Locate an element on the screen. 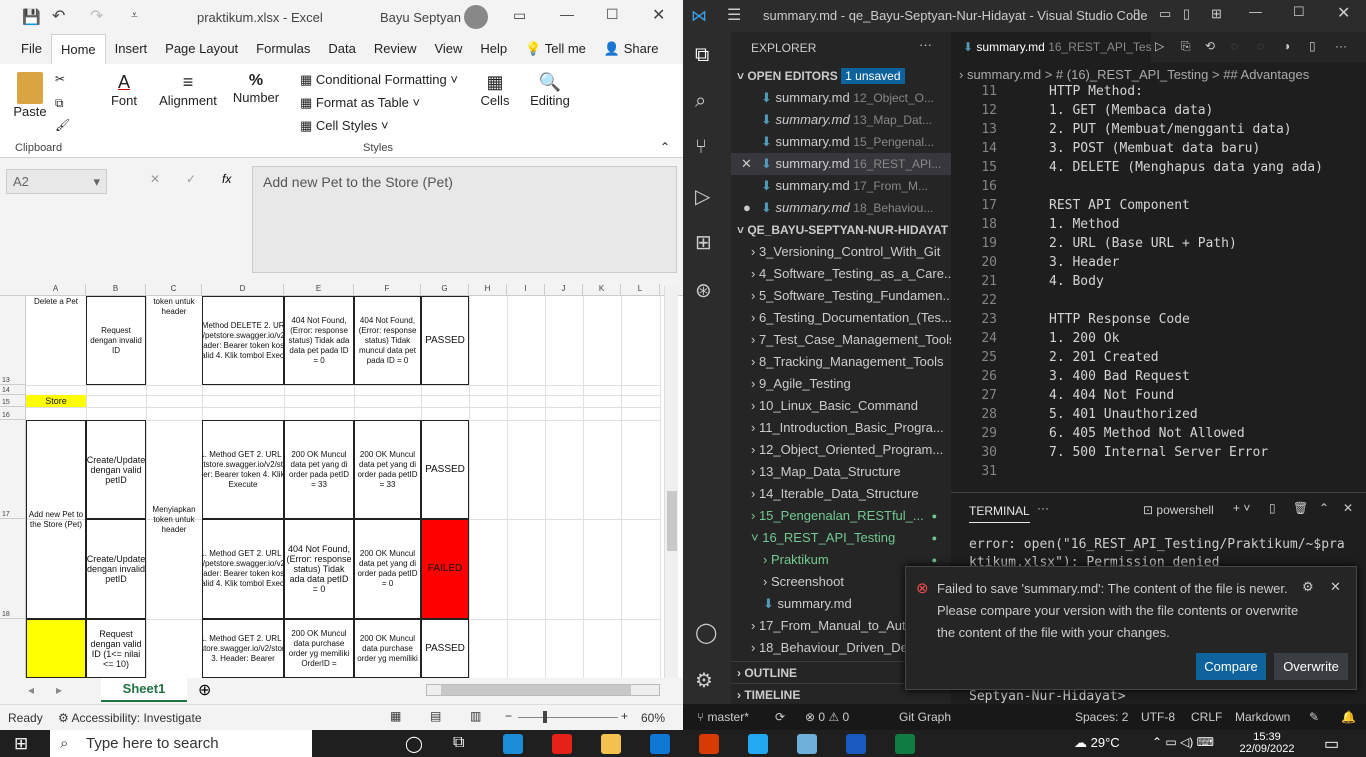  prev-sheet-icon: ◂ is located at coordinates (31, 690).